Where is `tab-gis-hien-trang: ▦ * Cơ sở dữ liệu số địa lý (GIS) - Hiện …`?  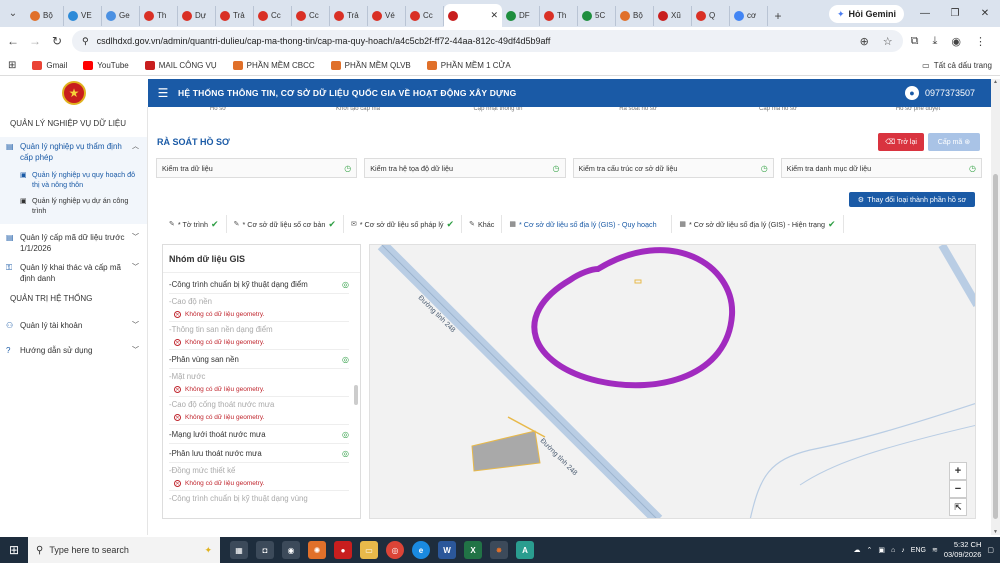 tab-gis-hien-trang: ▦ * Cơ sở dữ liệu số địa lý (GIS) - Hiện … is located at coordinates (758, 224).